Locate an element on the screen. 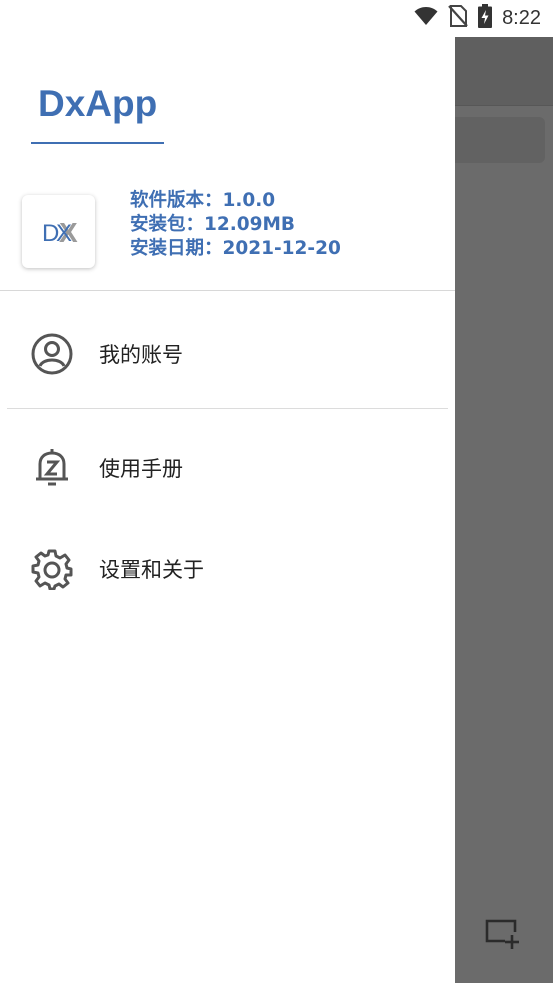 This screenshot has width=553, height=983. app-logo: D X X is located at coordinates (58, 231).